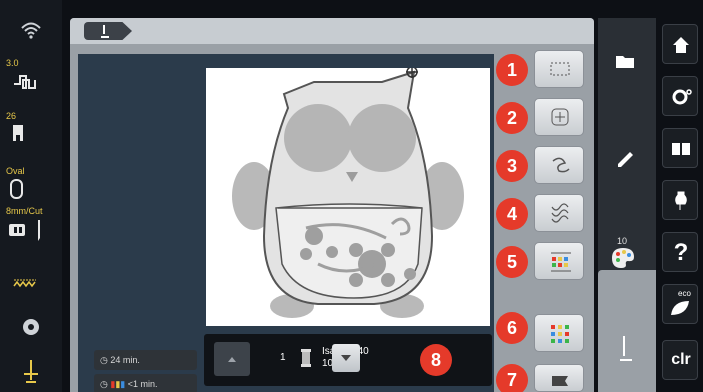  What do you see at coordinates (31, 329) in the screenshot?
I see `bobbin-icon` at bounding box center [31, 329].